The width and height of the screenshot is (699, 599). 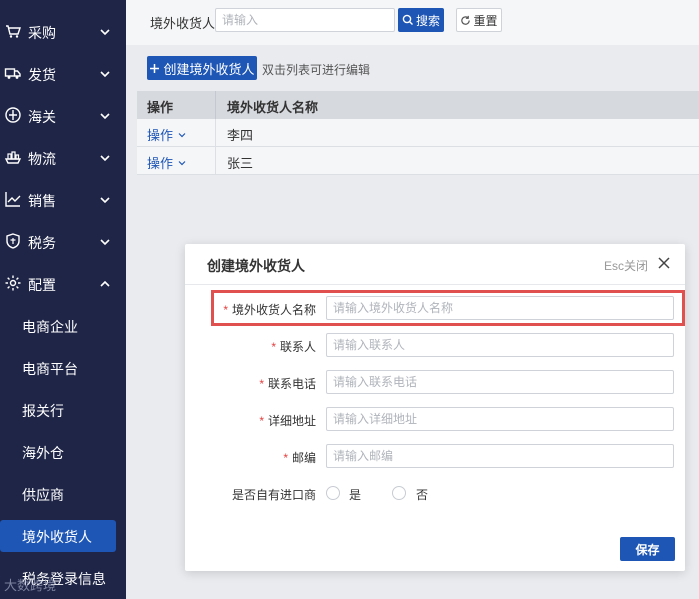 What do you see at coordinates (427, 20) in the screenshot?
I see `search-button-label: 搜索` at bounding box center [427, 20].